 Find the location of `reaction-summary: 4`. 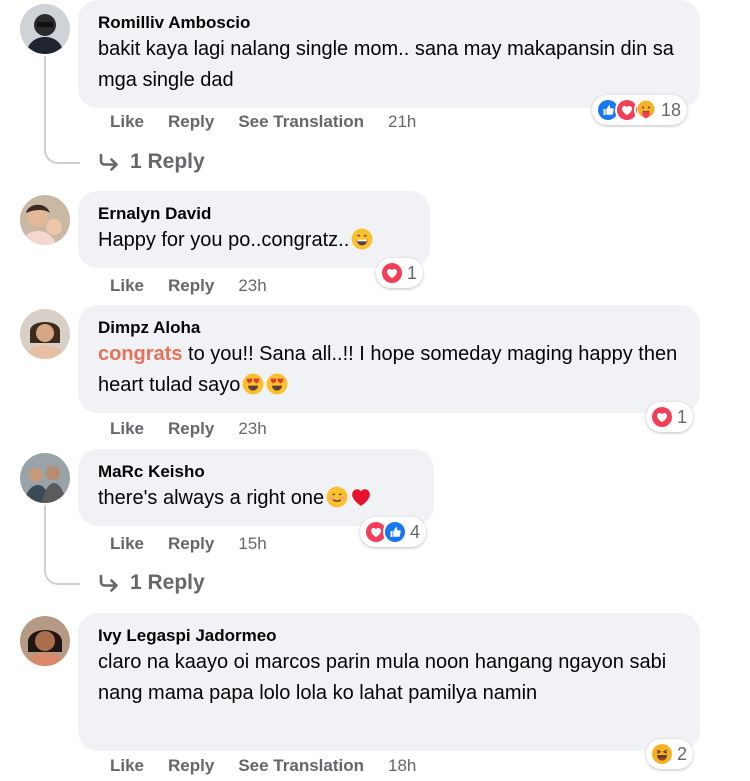

reaction-summary: 4 is located at coordinates (393, 532).